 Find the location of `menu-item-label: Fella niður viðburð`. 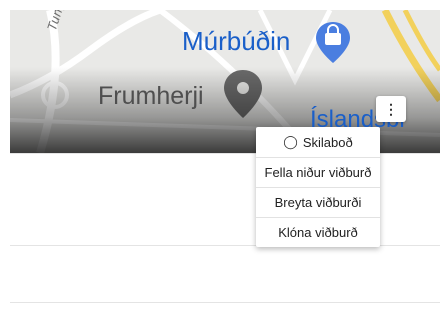

menu-item-label: Fella niður viðburð is located at coordinates (318, 172).